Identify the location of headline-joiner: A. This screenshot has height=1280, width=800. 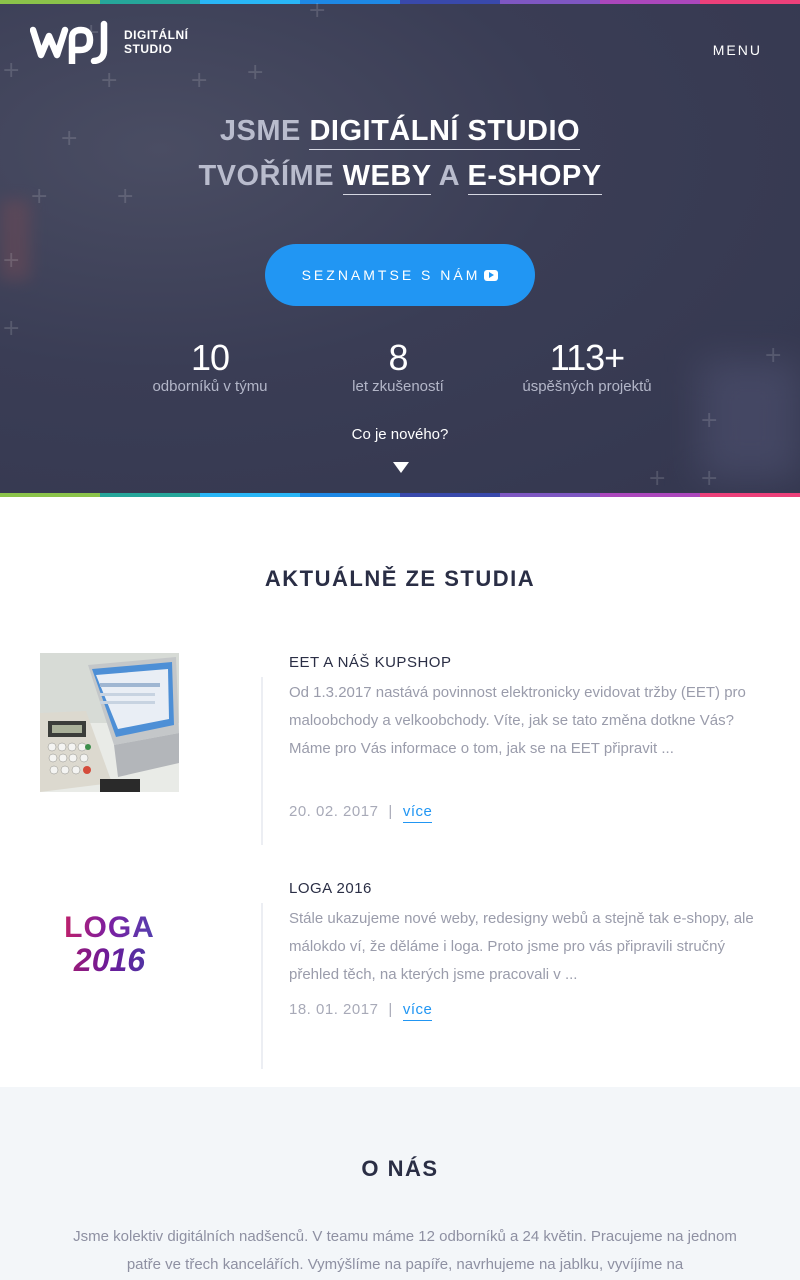
(448, 176).